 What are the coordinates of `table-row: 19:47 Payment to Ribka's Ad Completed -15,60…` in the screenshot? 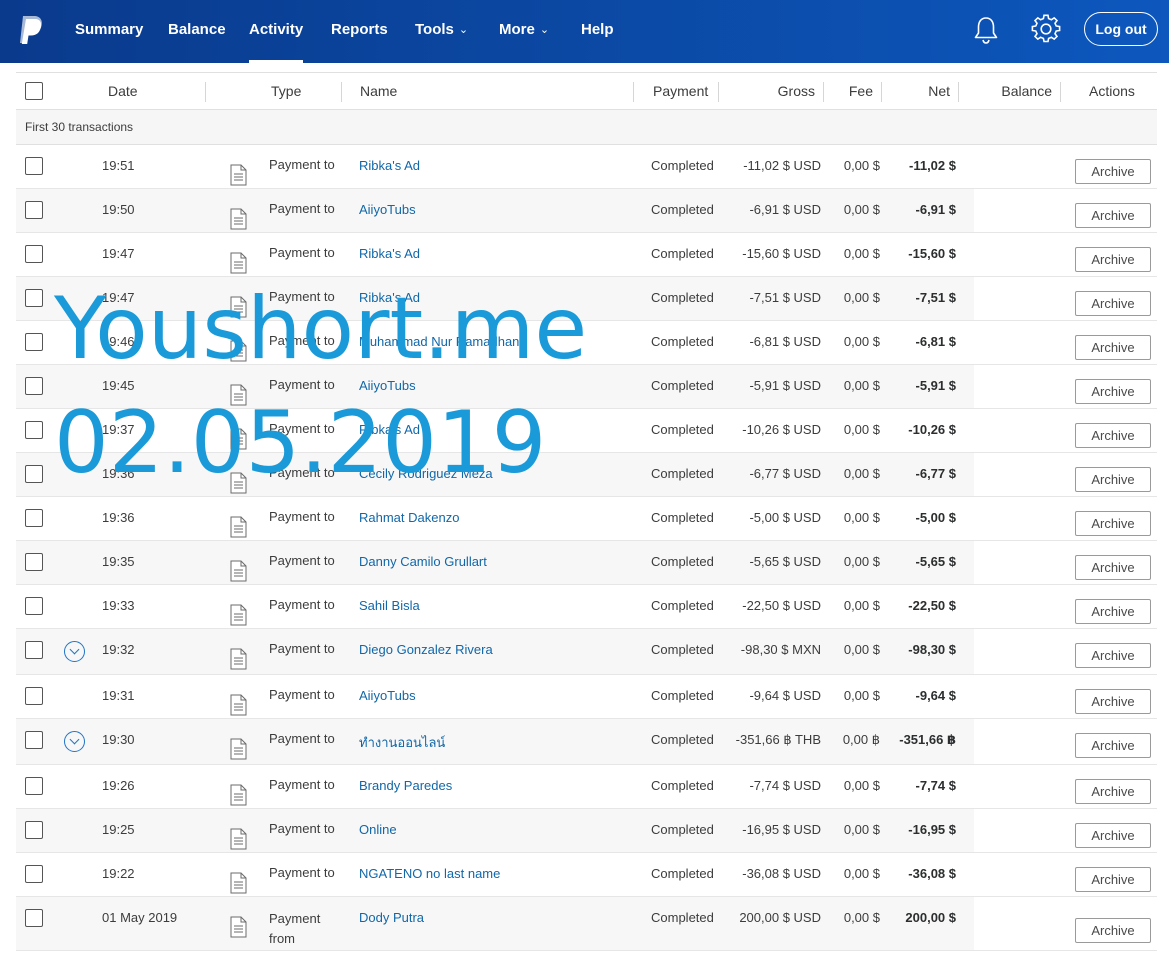 It's located at (586, 255).